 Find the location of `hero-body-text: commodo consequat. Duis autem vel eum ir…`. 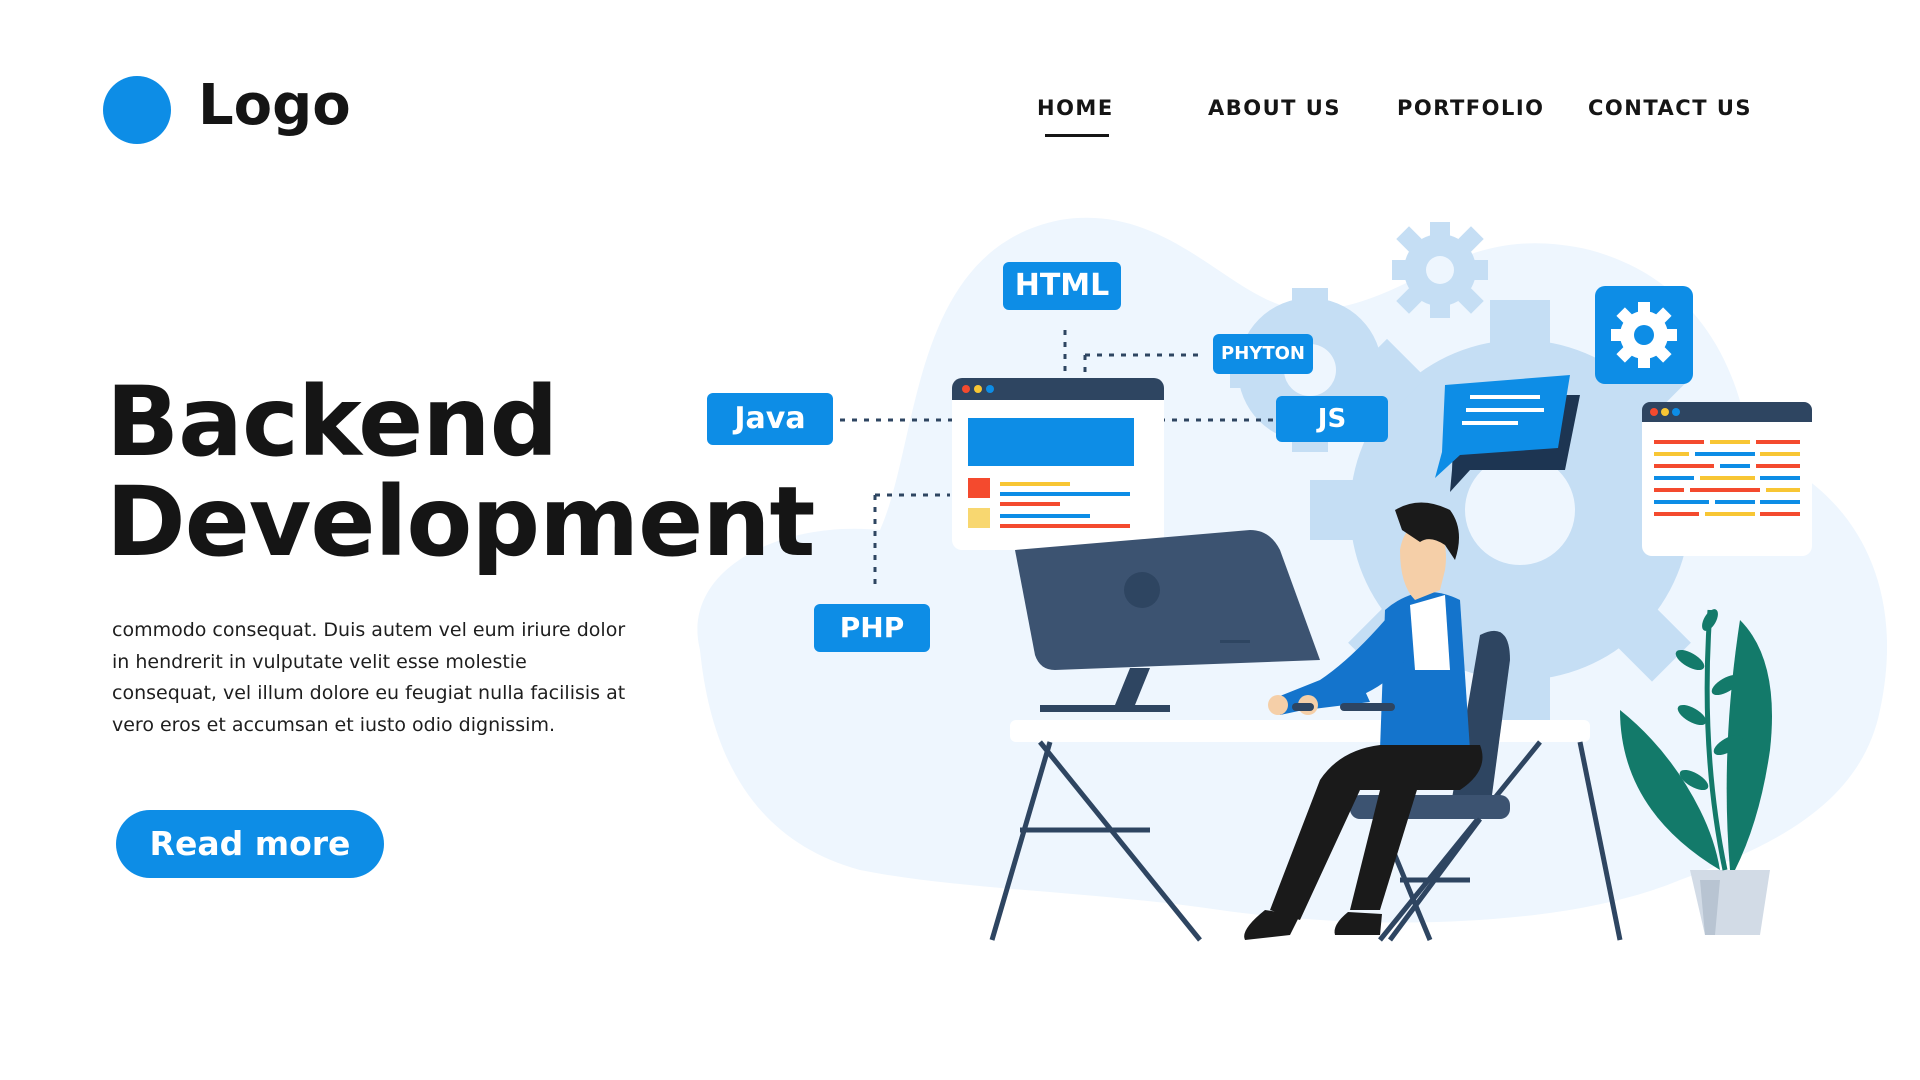

hero-body-text: commodo consequat. Duis autem vel eum ir… is located at coordinates (369, 677).